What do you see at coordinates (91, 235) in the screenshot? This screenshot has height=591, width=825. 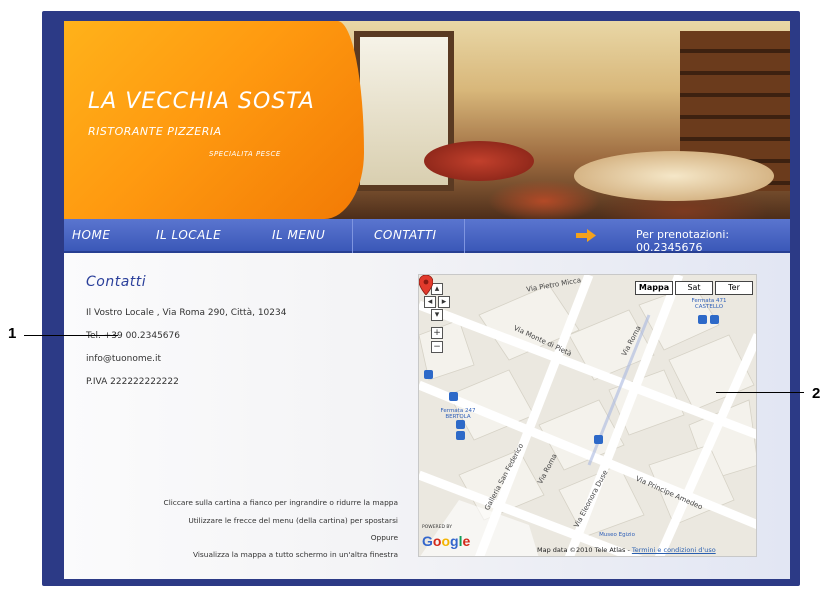 I see `nav-home: HOME` at bounding box center [91, 235].